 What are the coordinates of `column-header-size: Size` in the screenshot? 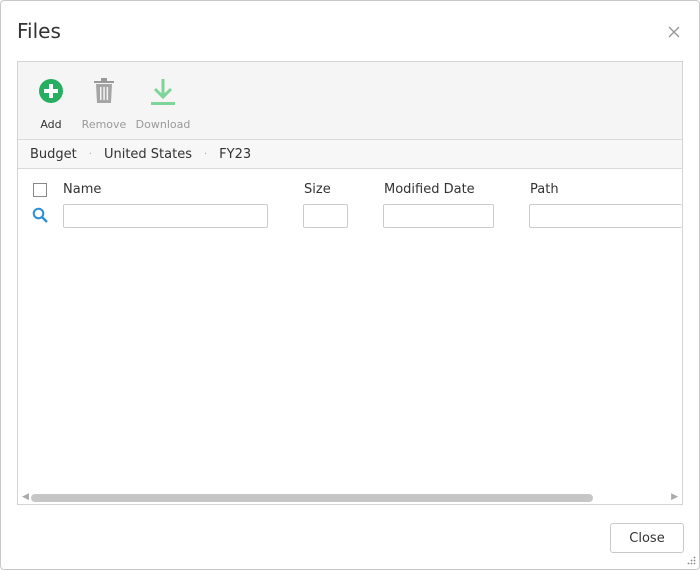 It's located at (317, 189).